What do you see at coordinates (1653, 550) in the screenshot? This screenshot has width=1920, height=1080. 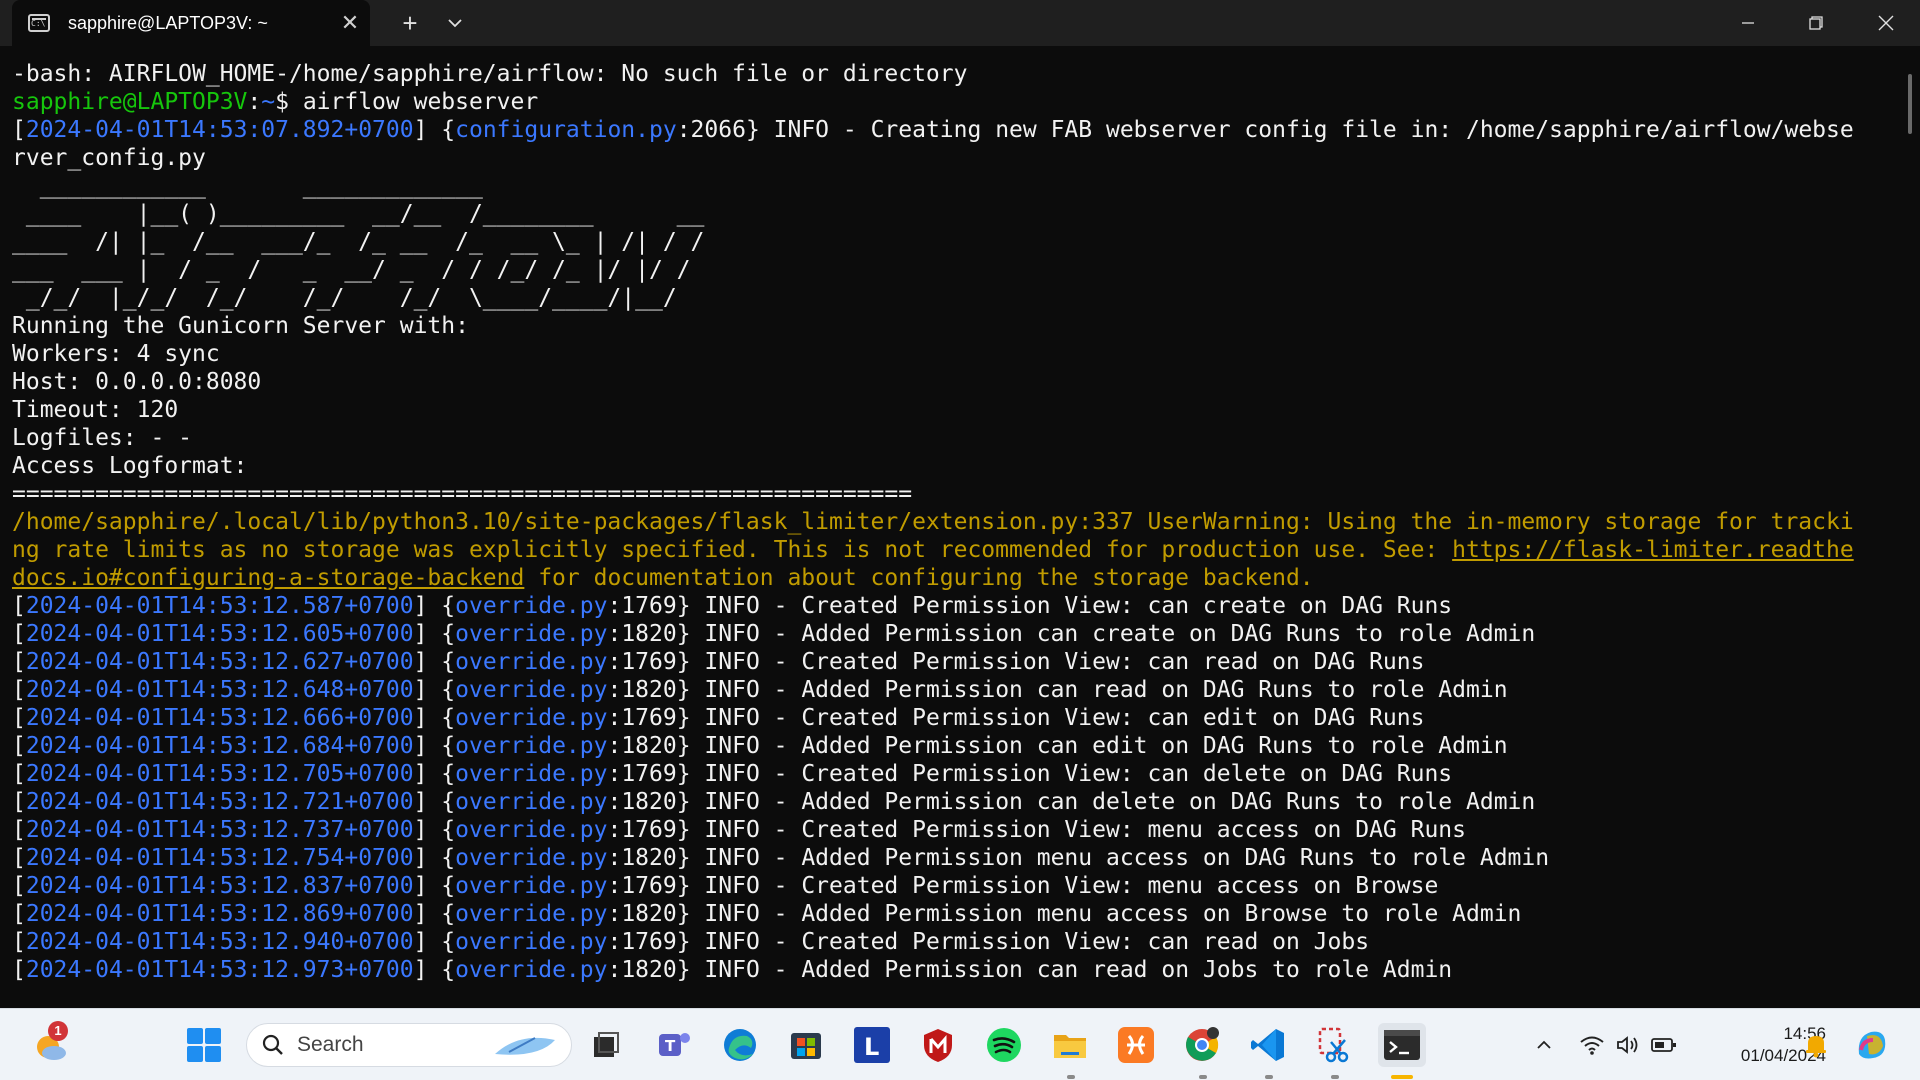 I see `terminal-link: https://flask-limiter.readthe` at bounding box center [1653, 550].